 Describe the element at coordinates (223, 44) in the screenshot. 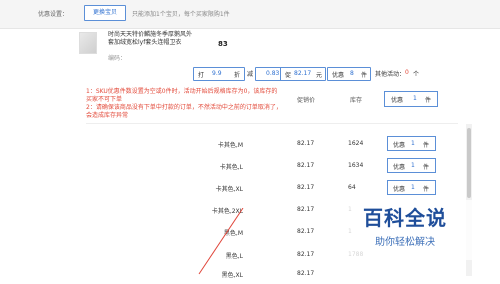

I see `product-price: 83` at that location.